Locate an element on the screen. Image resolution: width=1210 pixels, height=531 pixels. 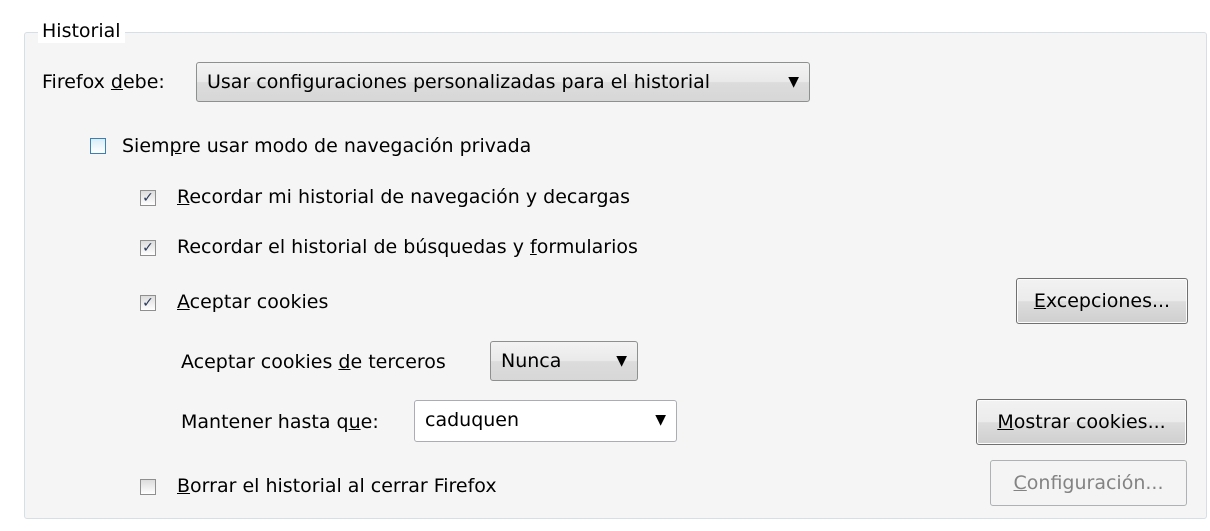
private-mode-label: Siempre usar modo de navegación privada is located at coordinates (326, 146).